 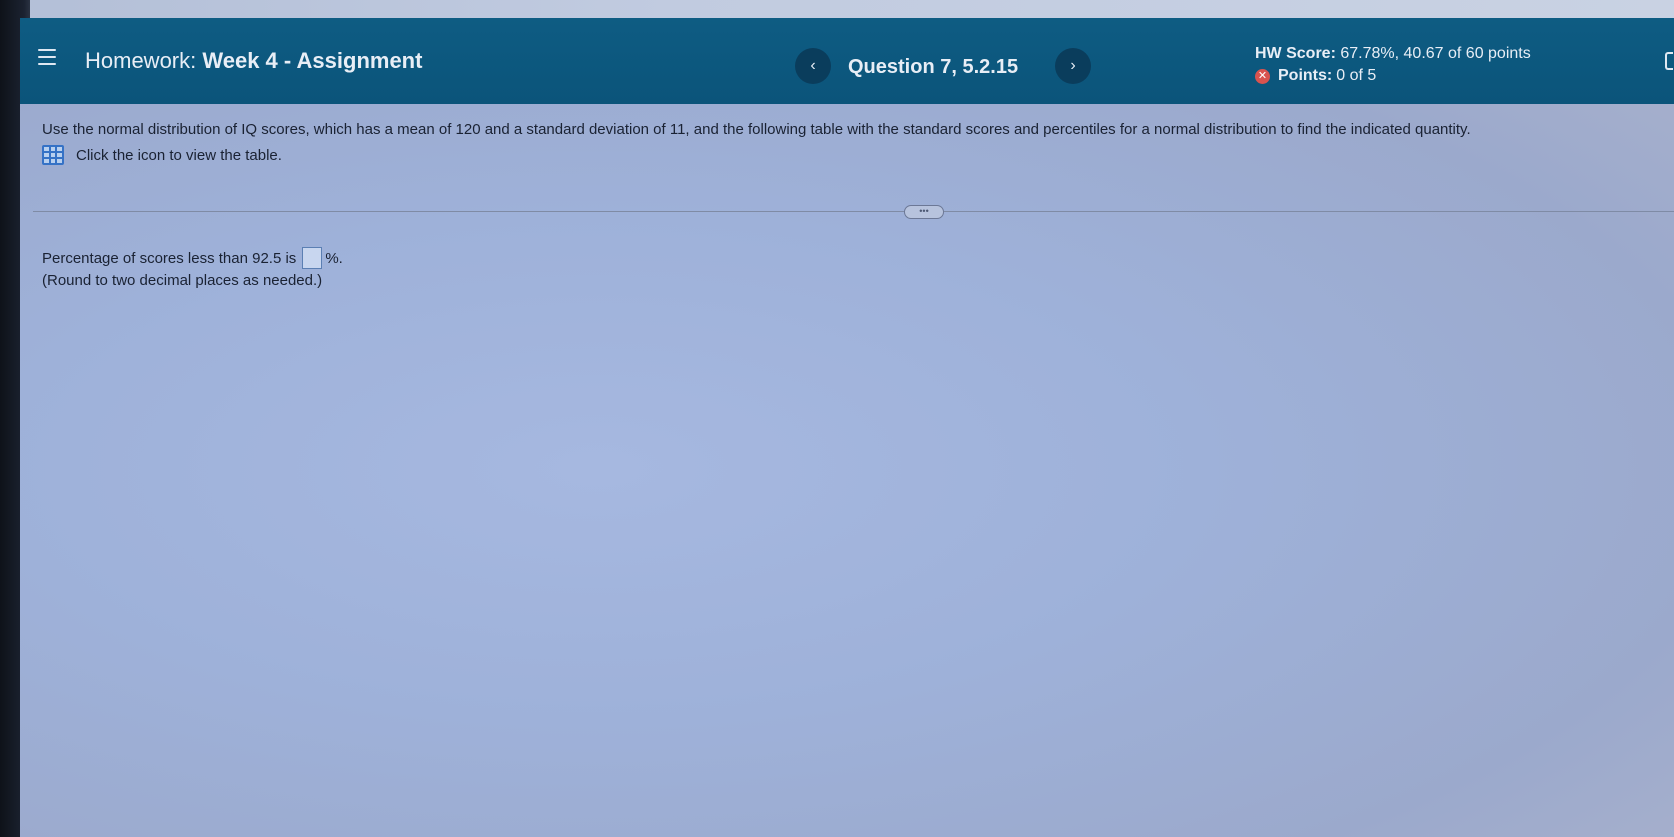 I want to click on hw-score-label: HW Score:, so click(x=1295, y=53).